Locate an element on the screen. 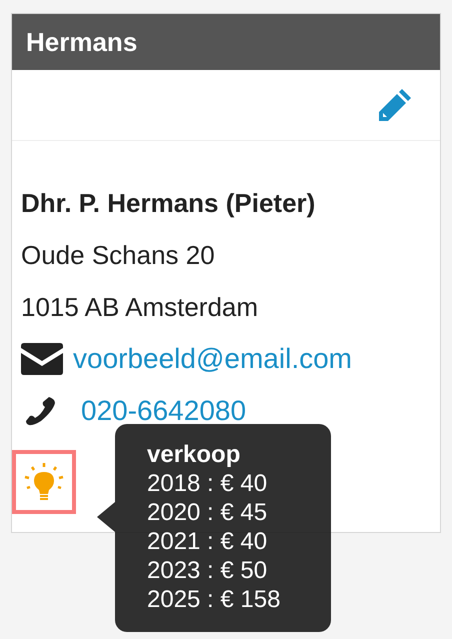  card-title: Hermans is located at coordinates (82, 42).